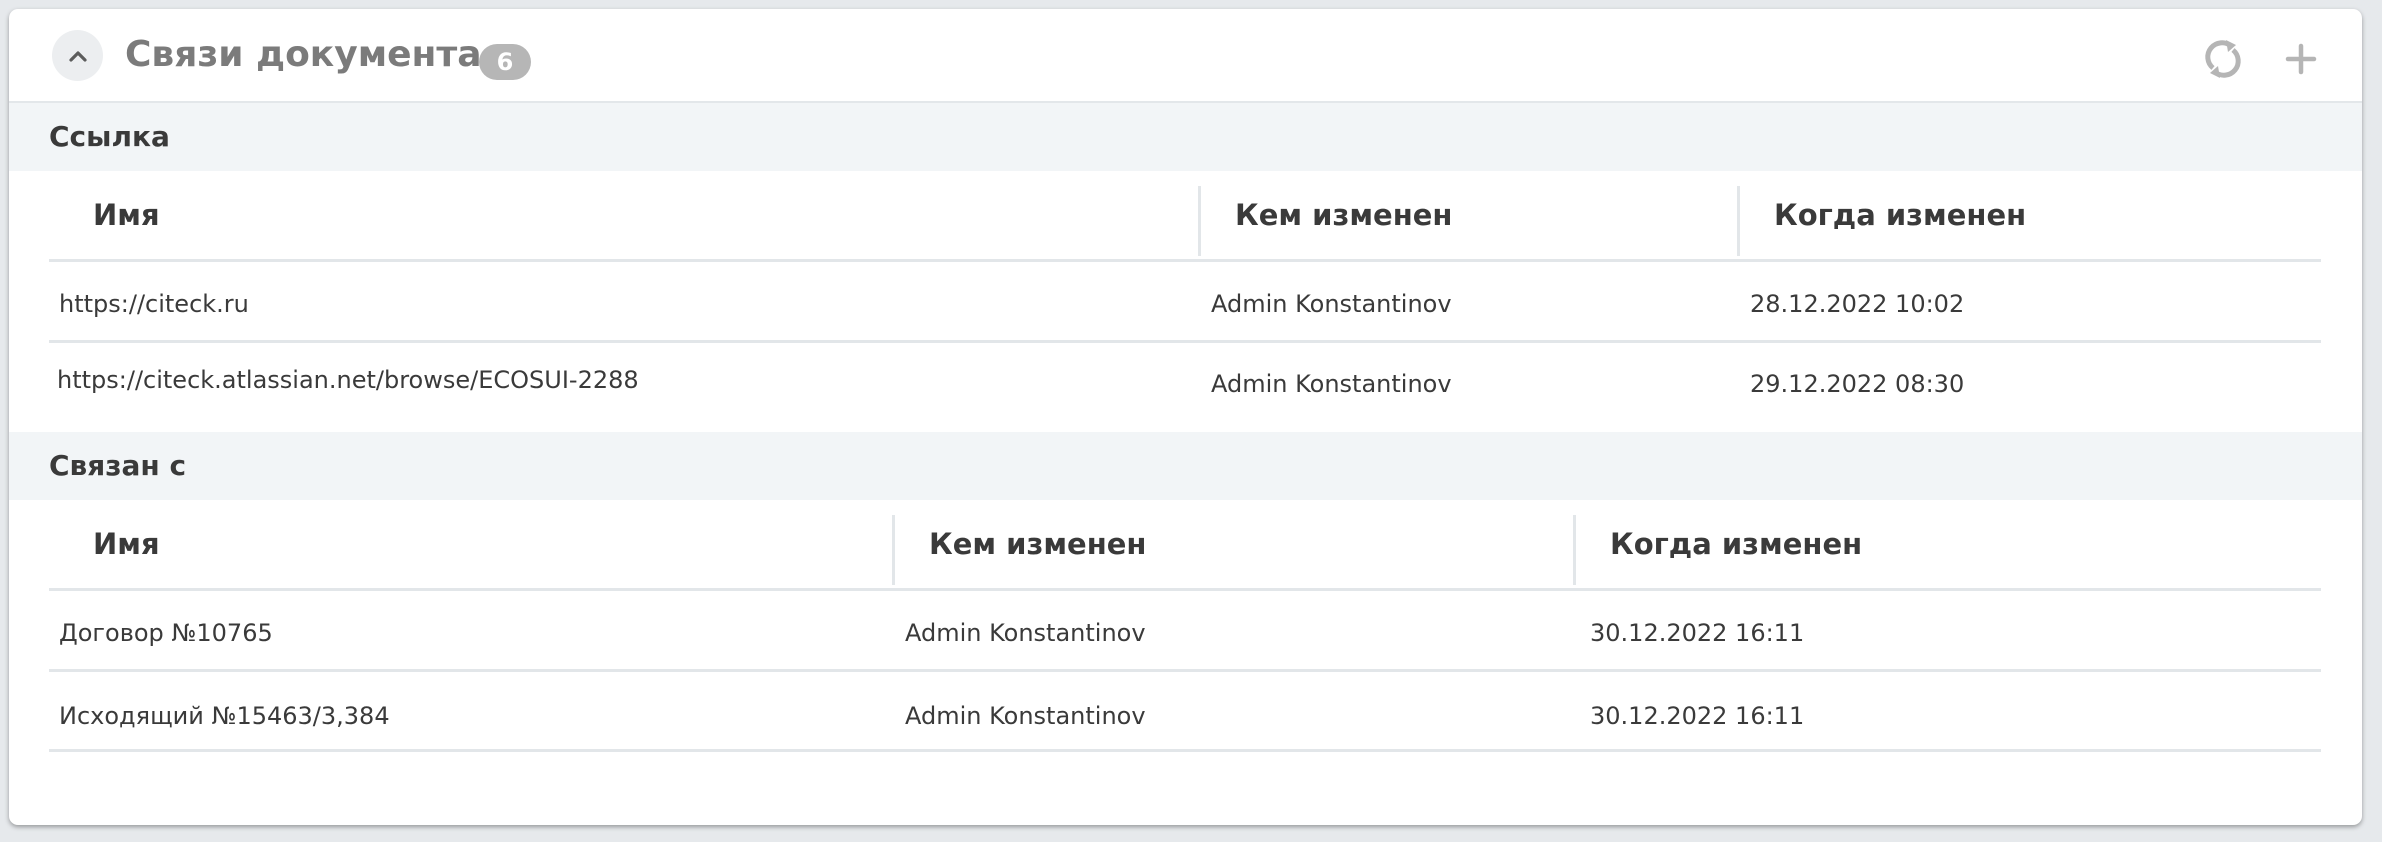 This screenshot has height=842, width=2382. What do you see at coordinates (118, 465) in the screenshot?
I see `section-label: Связан с` at bounding box center [118, 465].